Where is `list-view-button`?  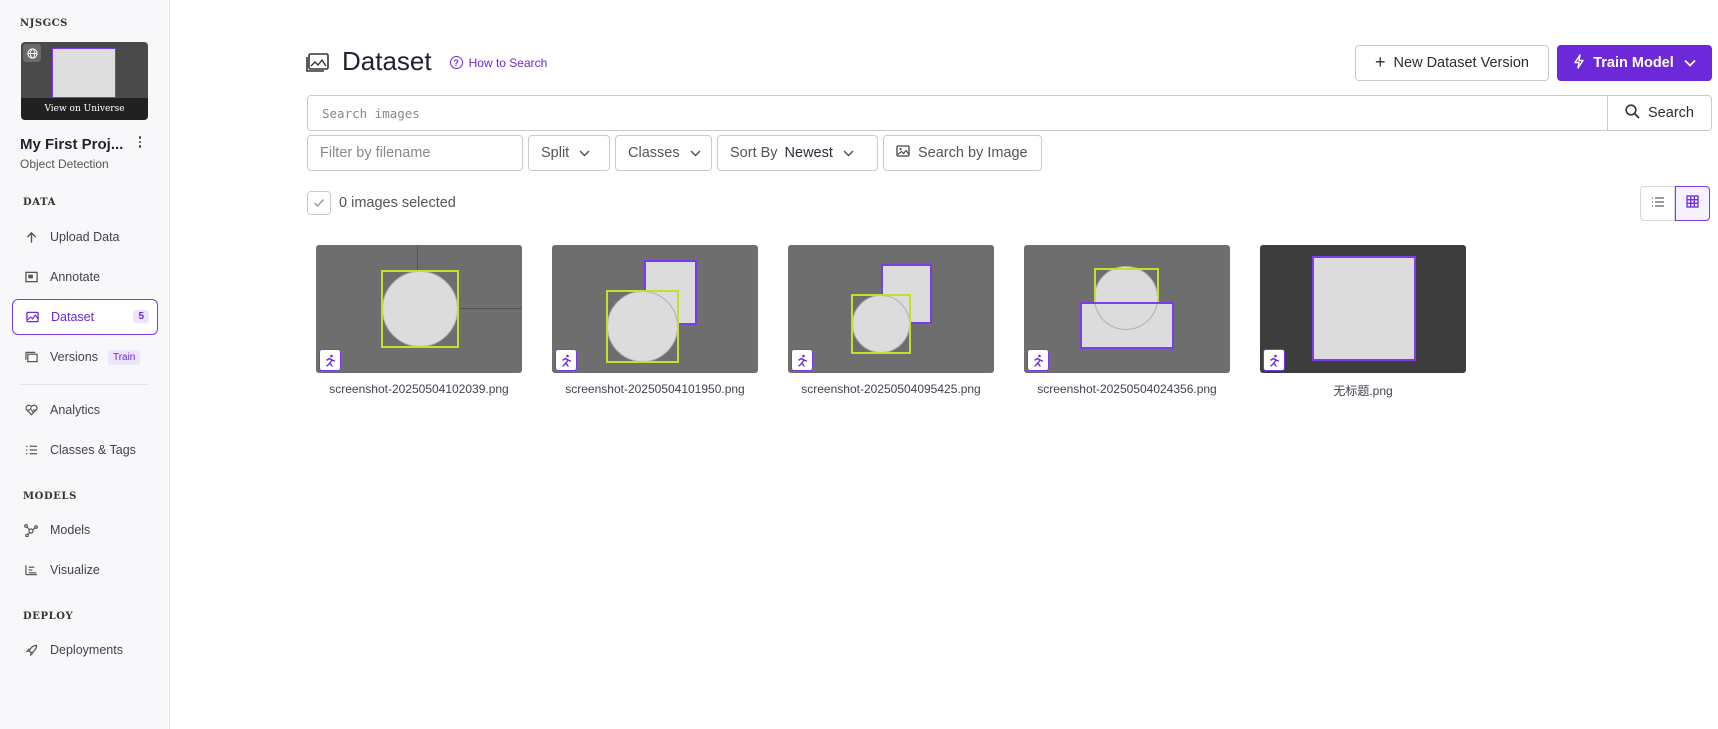
list-view-button is located at coordinates (1657, 203).